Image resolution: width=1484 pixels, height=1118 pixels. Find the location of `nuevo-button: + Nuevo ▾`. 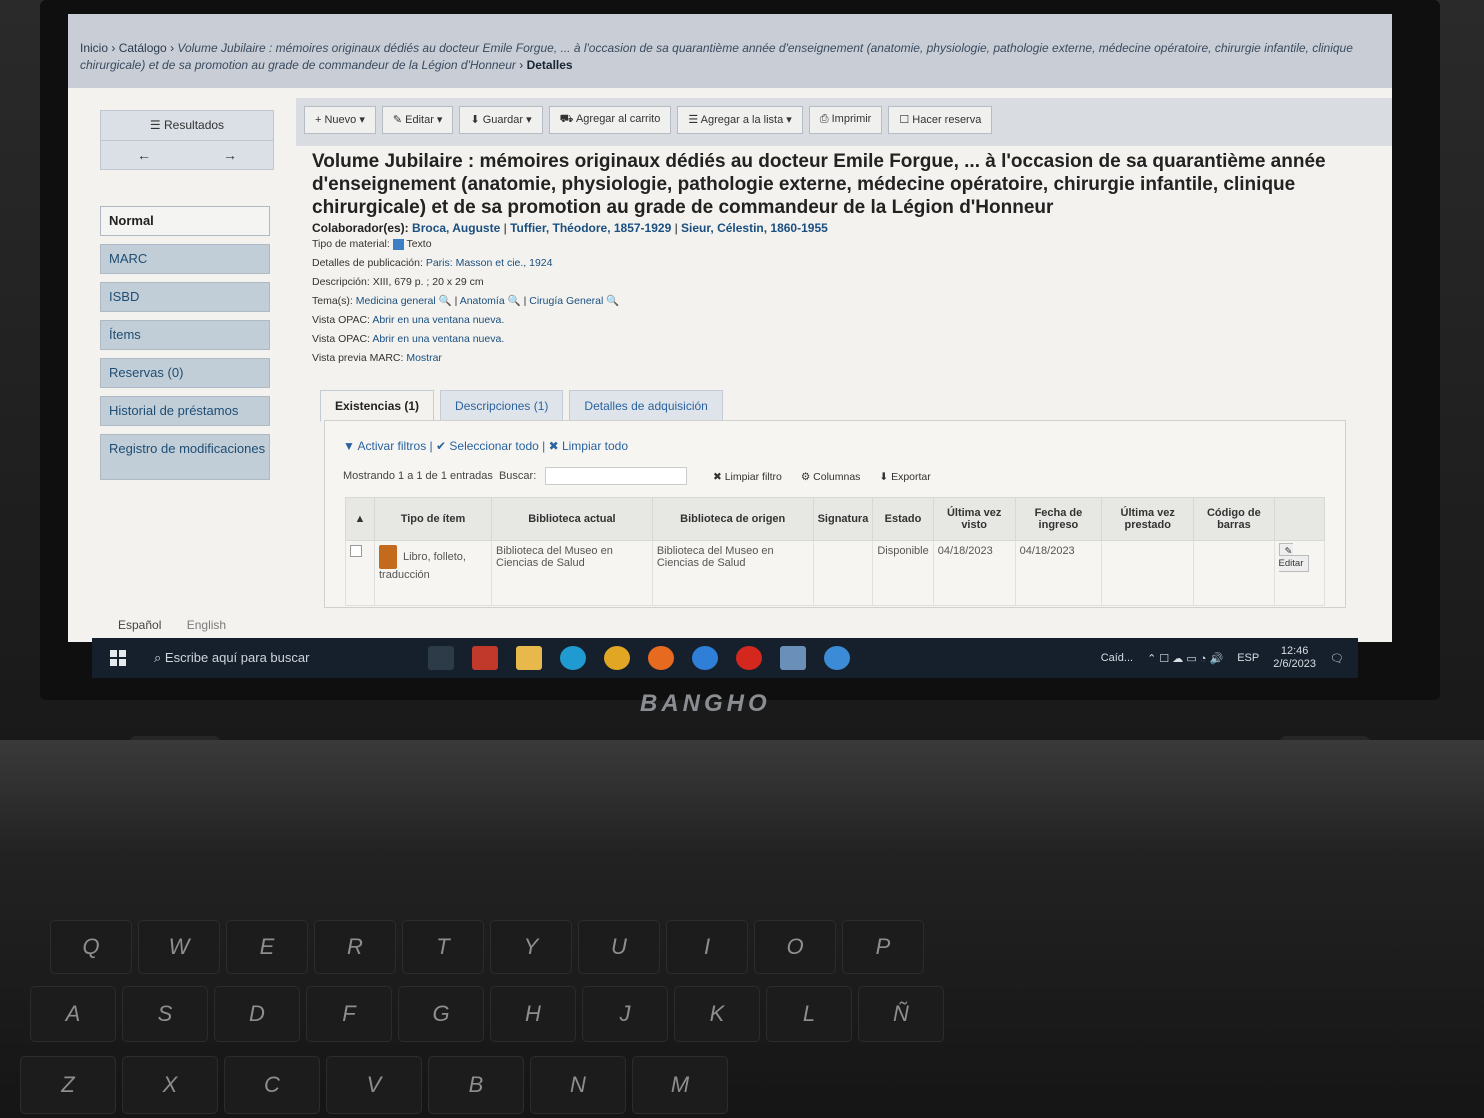

nuevo-button: + Nuevo ▾ is located at coordinates (340, 120).